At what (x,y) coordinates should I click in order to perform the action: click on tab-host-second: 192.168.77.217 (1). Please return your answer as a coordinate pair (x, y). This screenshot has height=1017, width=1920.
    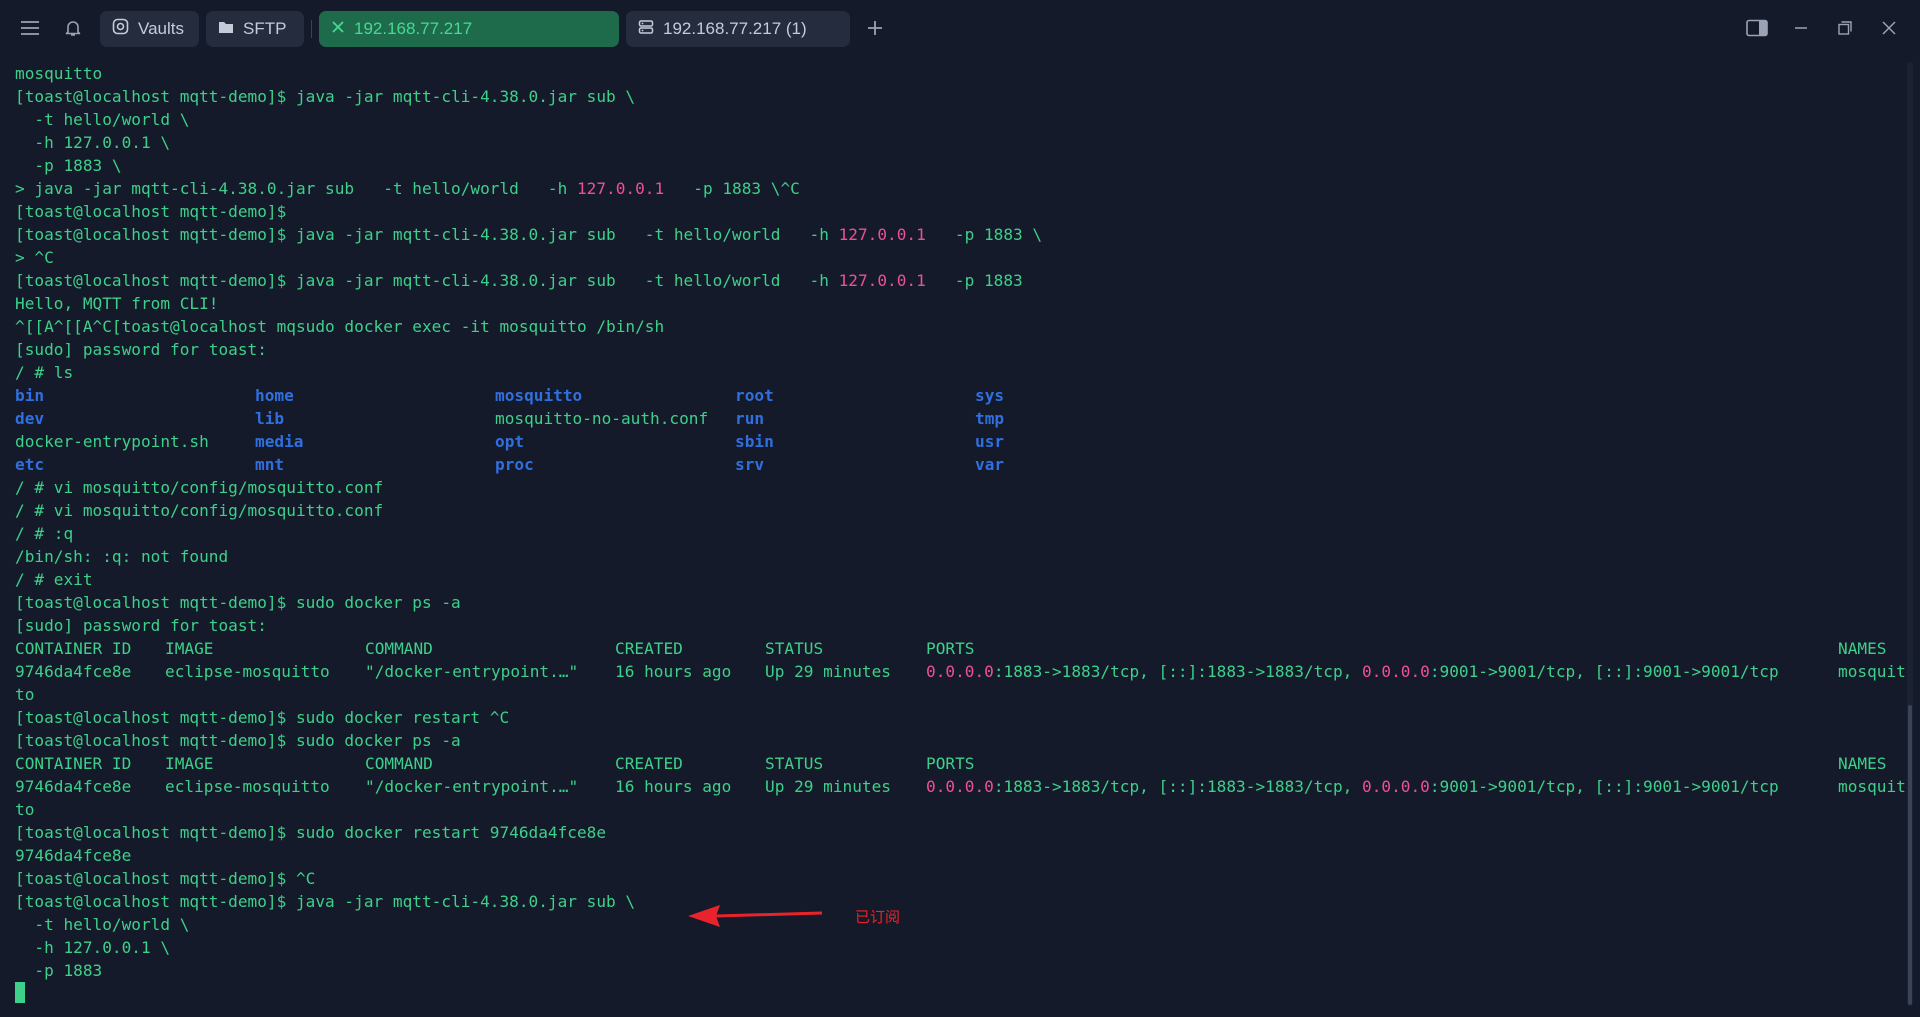
    Looking at the image, I should click on (738, 29).